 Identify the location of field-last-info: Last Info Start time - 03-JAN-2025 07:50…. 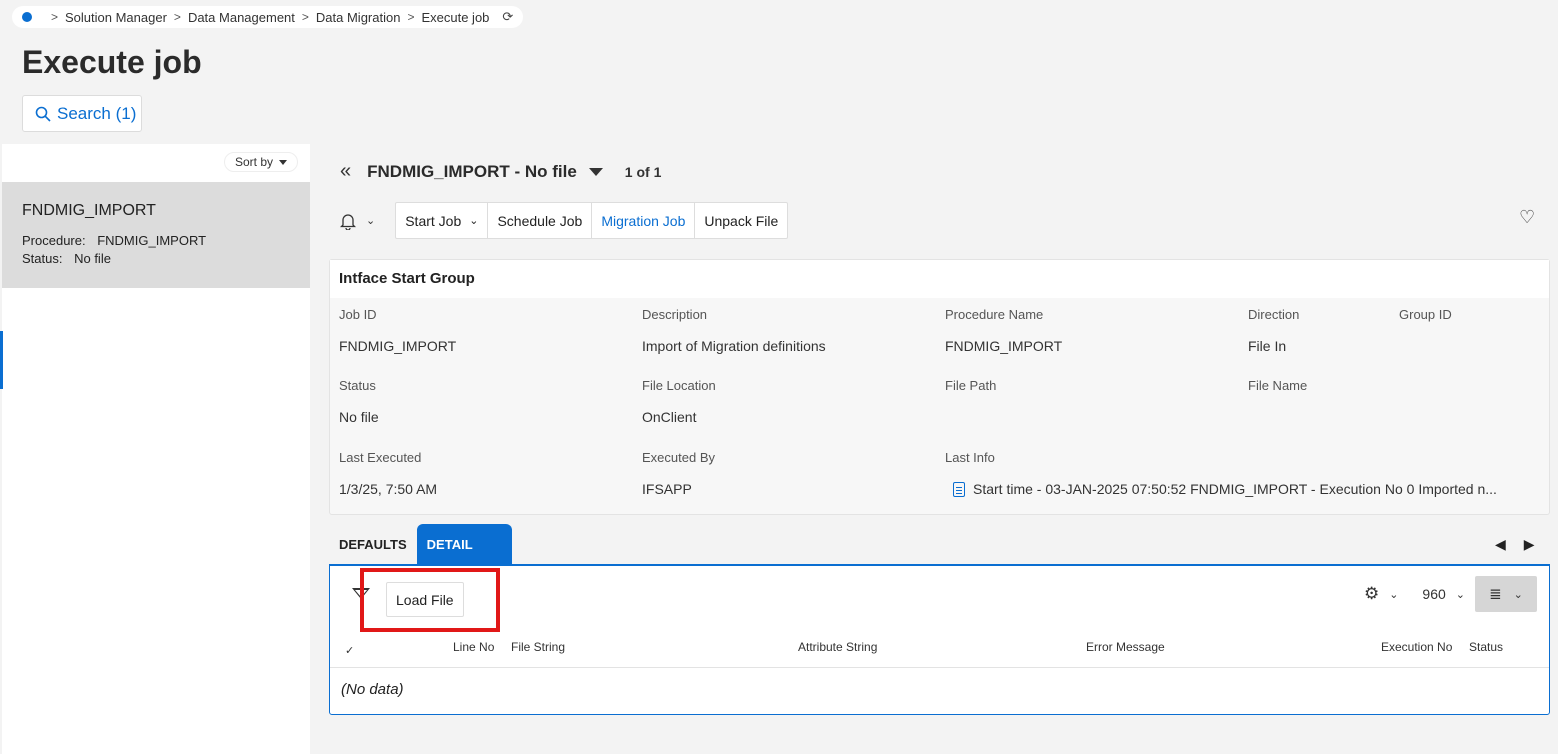
(1244, 473).